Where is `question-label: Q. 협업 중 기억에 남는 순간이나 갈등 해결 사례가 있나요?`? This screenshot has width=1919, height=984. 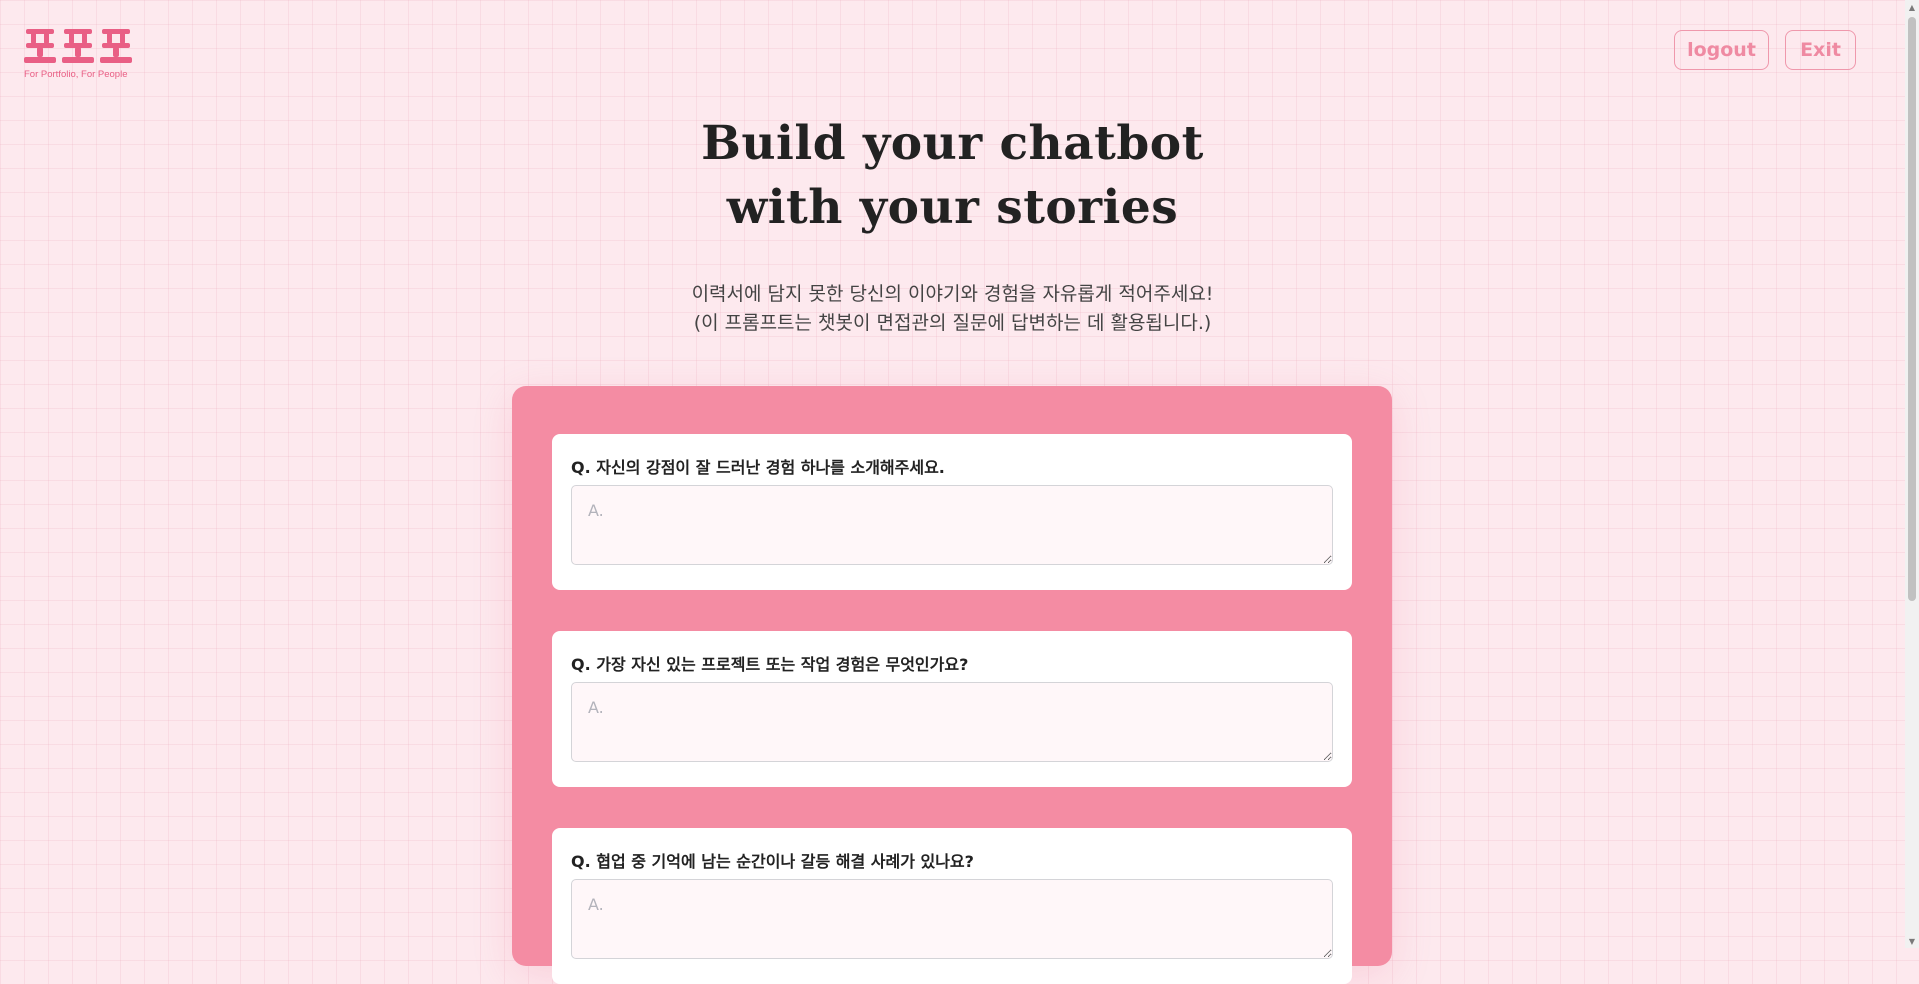 question-label: Q. 협업 중 기억에 남는 순간이나 갈등 해결 사례가 있나요? is located at coordinates (772, 861).